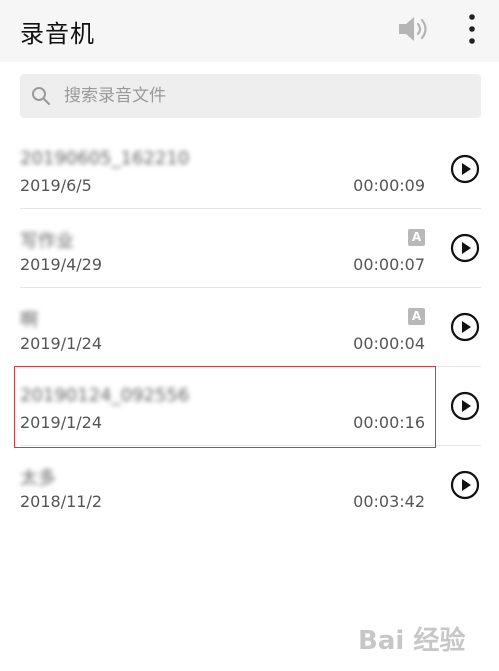 Image resolution: width=499 pixels, height=671 pixels. What do you see at coordinates (249, 406) in the screenshot?
I see `list-item: 20190124_092556 2019/1/24 00:00:16` at bounding box center [249, 406].